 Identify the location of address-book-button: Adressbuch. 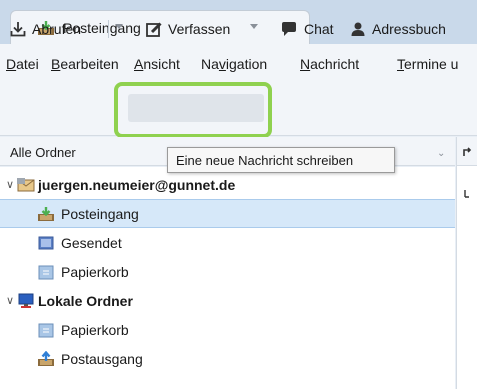
(398, 29).